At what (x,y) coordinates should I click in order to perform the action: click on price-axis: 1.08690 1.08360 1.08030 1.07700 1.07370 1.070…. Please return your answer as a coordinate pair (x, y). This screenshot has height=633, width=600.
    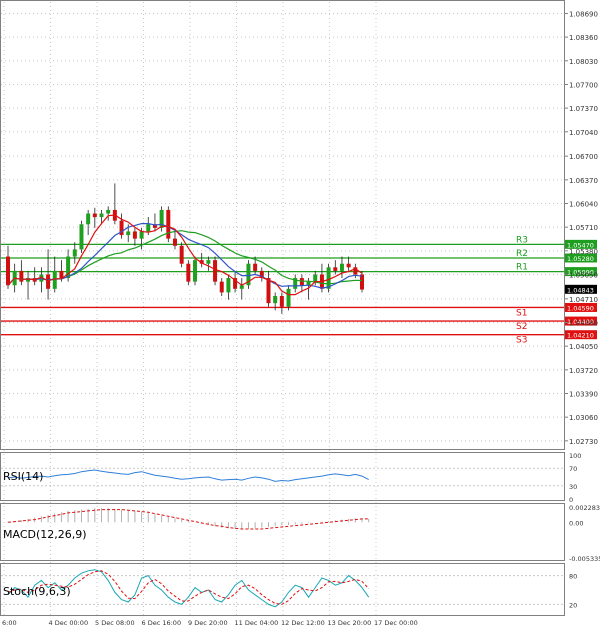
    Looking at the image, I should click on (581, 228).